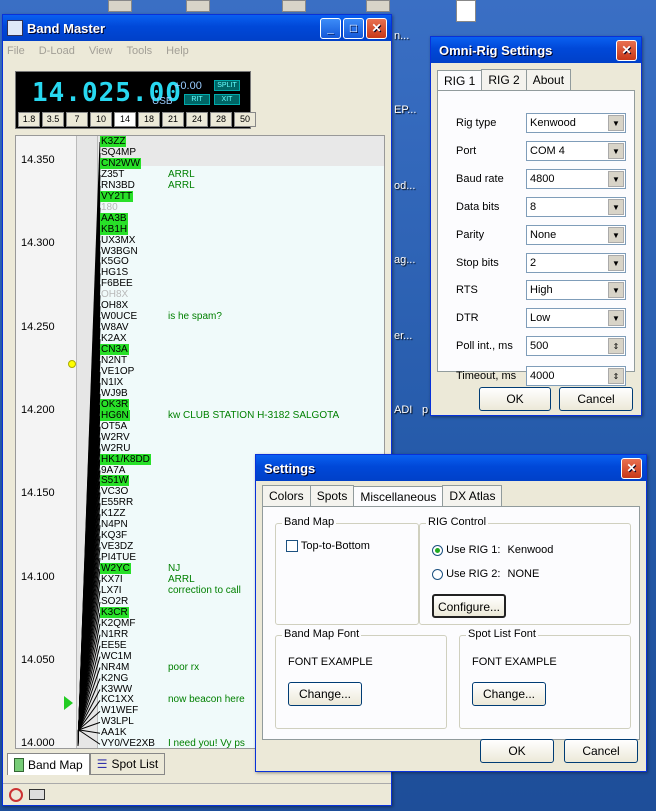 The width and height of the screenshot is (656, 811). I want to click on band-button: 24, so click(197, 119).